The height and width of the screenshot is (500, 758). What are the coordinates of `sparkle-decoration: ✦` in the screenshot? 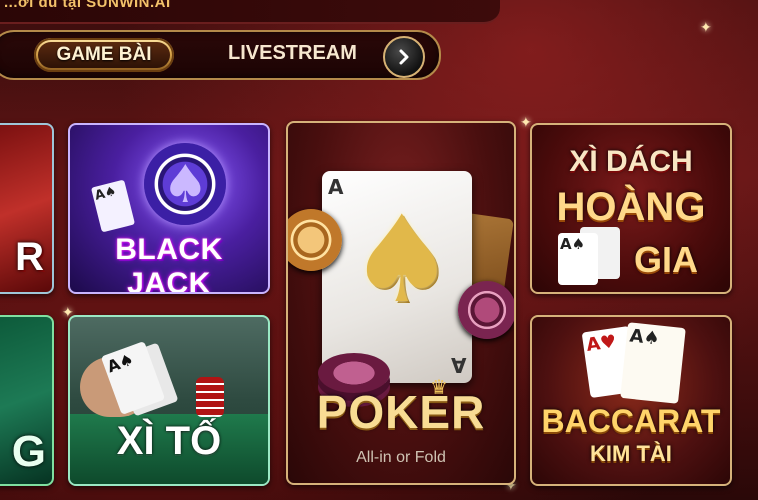 It's located at (706, 28).